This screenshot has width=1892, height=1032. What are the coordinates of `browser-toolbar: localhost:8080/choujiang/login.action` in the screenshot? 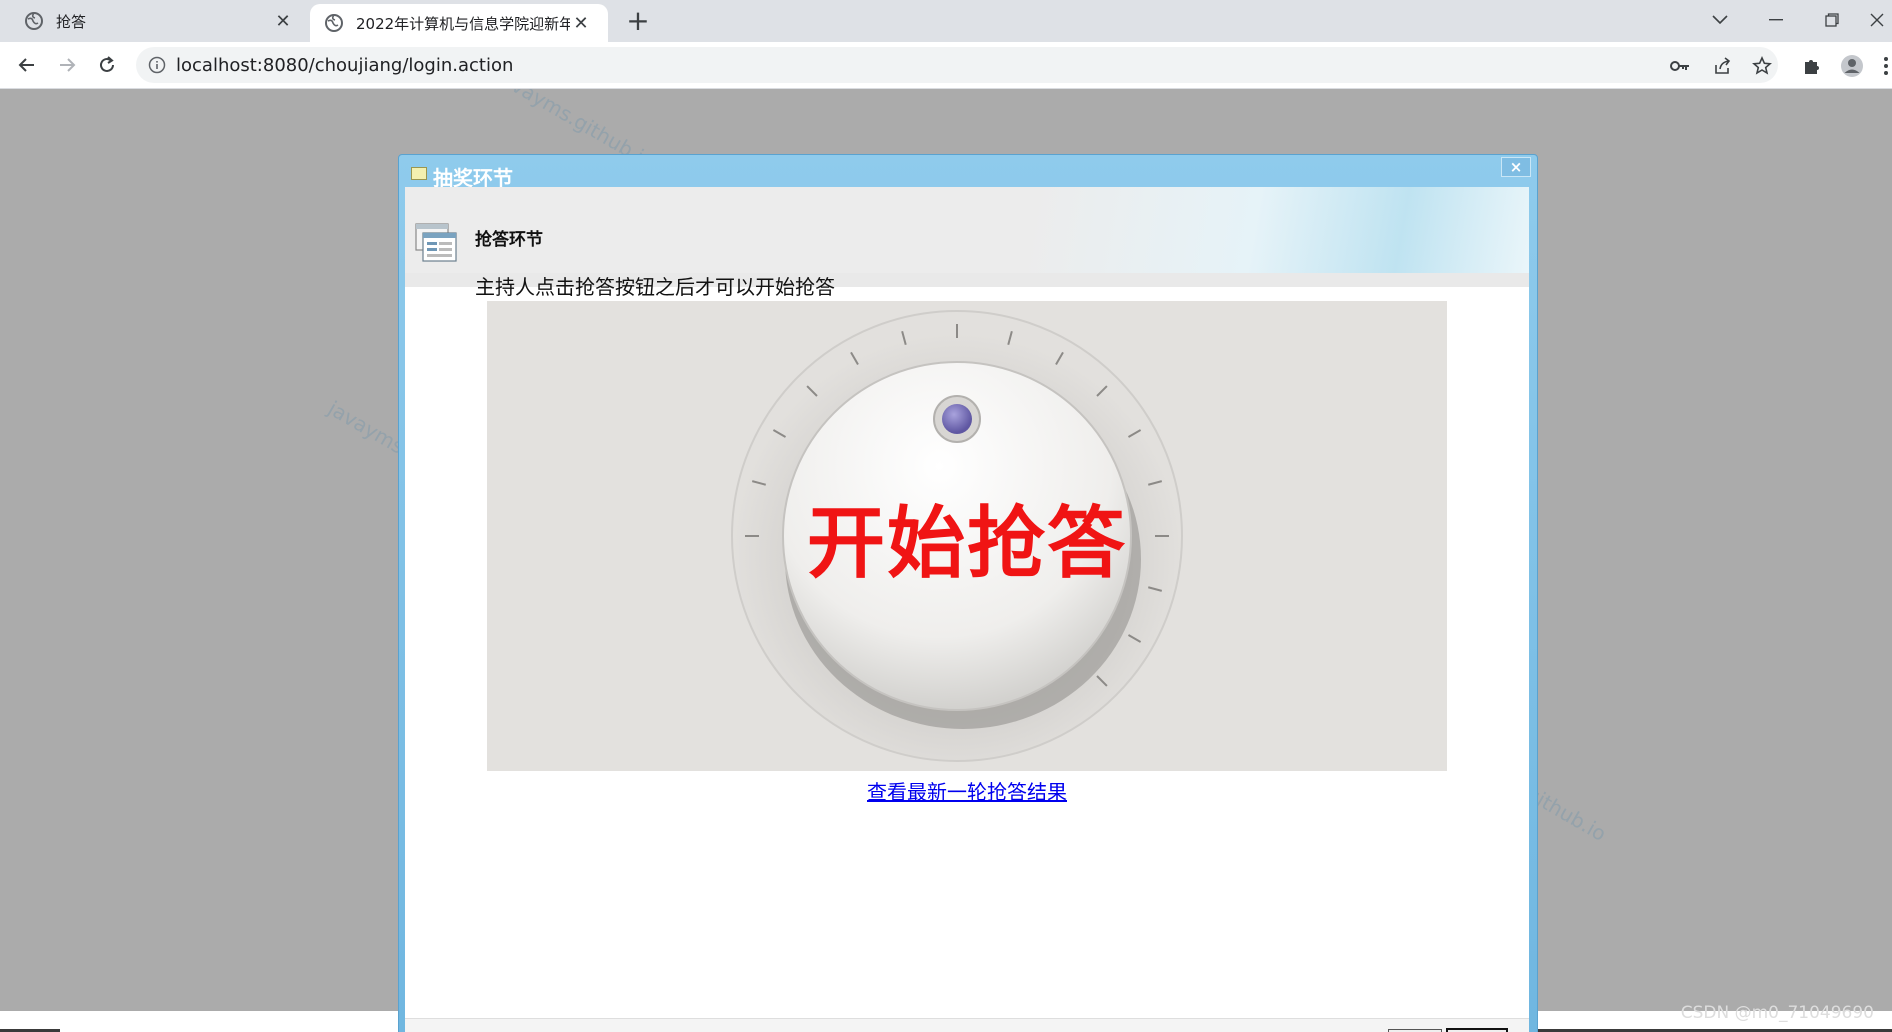 It's located at (946, 65).